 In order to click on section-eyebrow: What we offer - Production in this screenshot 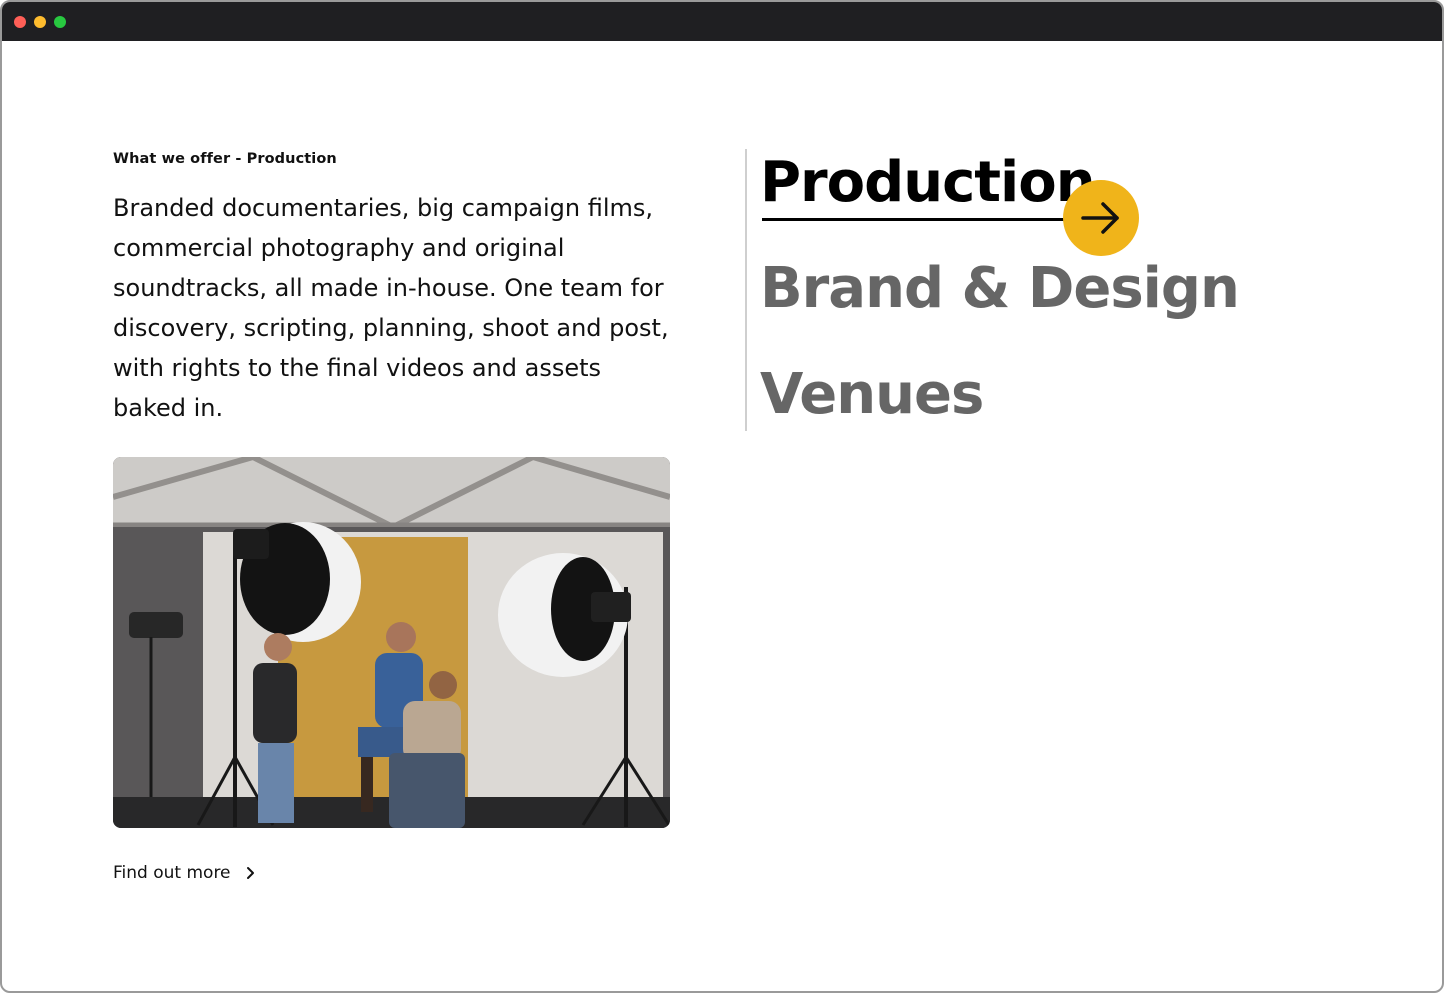, I will do `click(225, 159)`.